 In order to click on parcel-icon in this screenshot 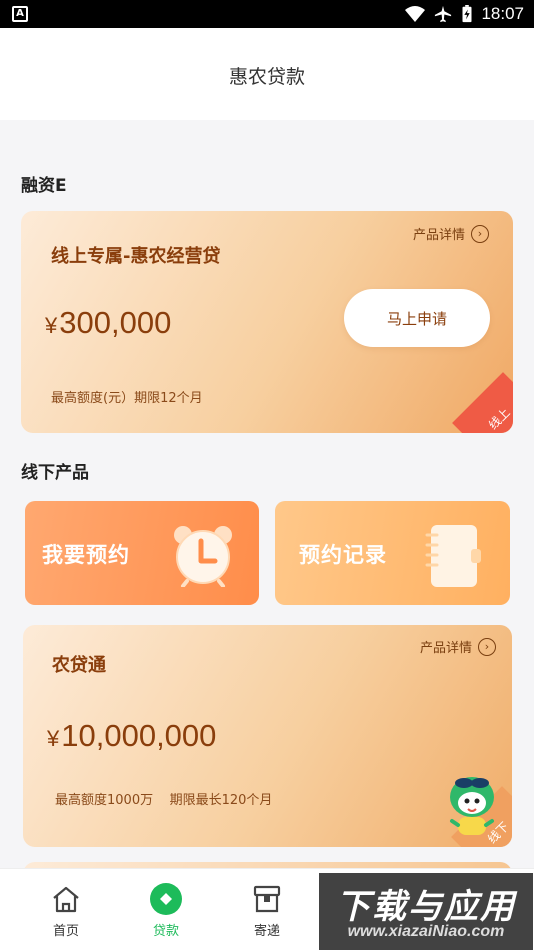, I will do `click(267, 899)`.